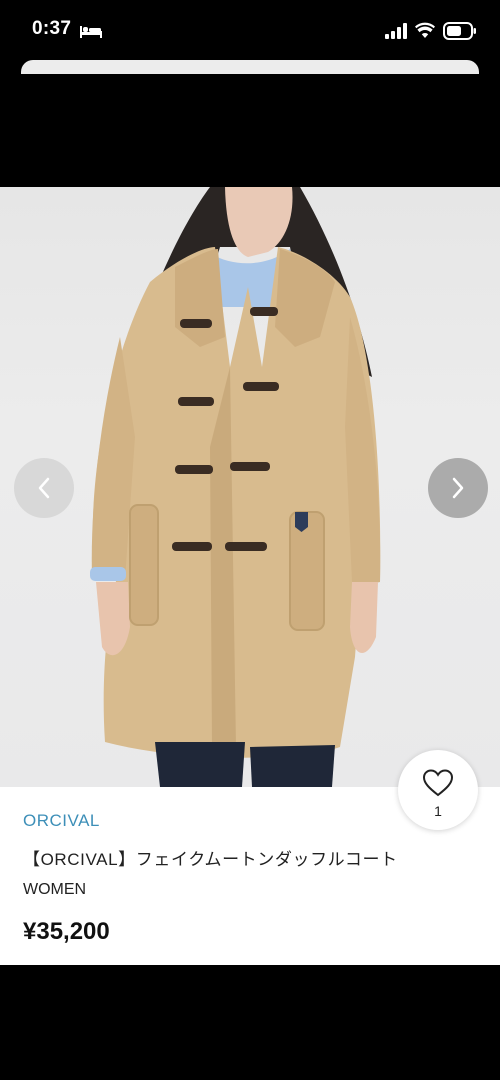  I want to click on carousel-next-button, so click(458, 488).